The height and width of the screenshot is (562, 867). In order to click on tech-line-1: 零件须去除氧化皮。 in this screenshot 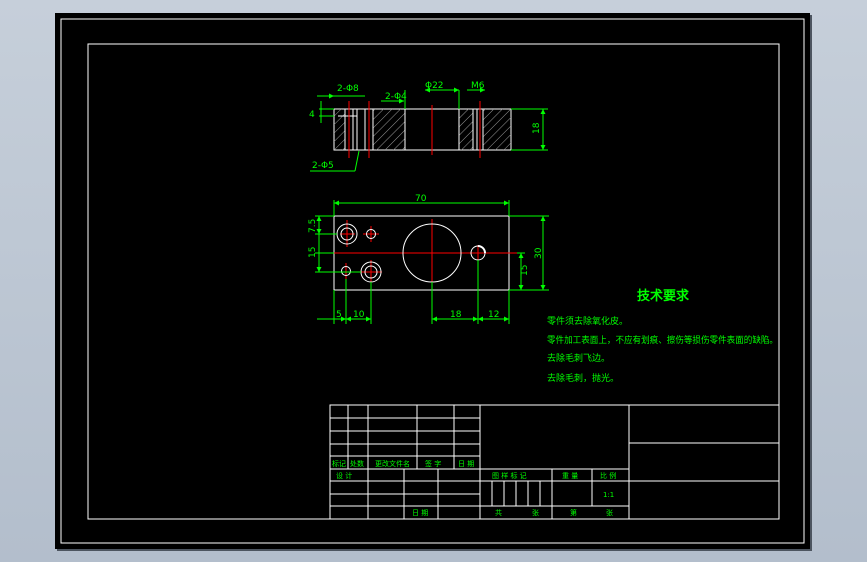, I will do `click(587, 321)`.